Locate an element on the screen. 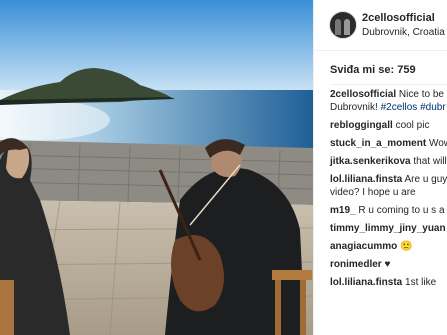  comment: stuck_in_a_moment Wow. is located at coordinates (388, 143).